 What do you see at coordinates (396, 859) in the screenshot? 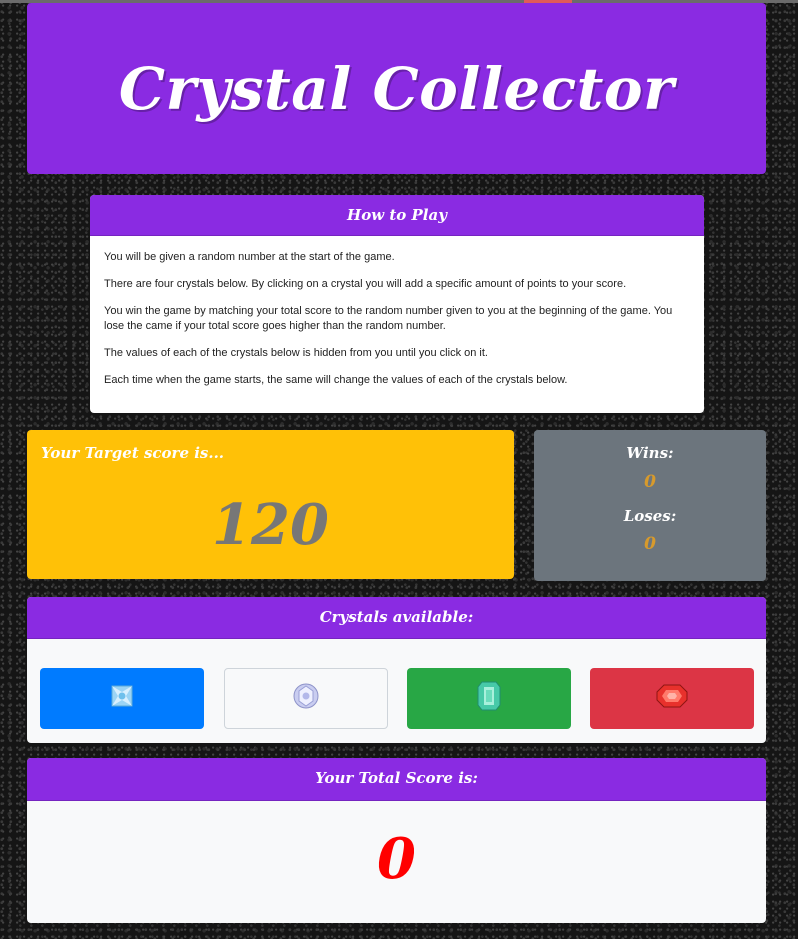
I see `total-score-value: 0` at bounding box center [396, 859].